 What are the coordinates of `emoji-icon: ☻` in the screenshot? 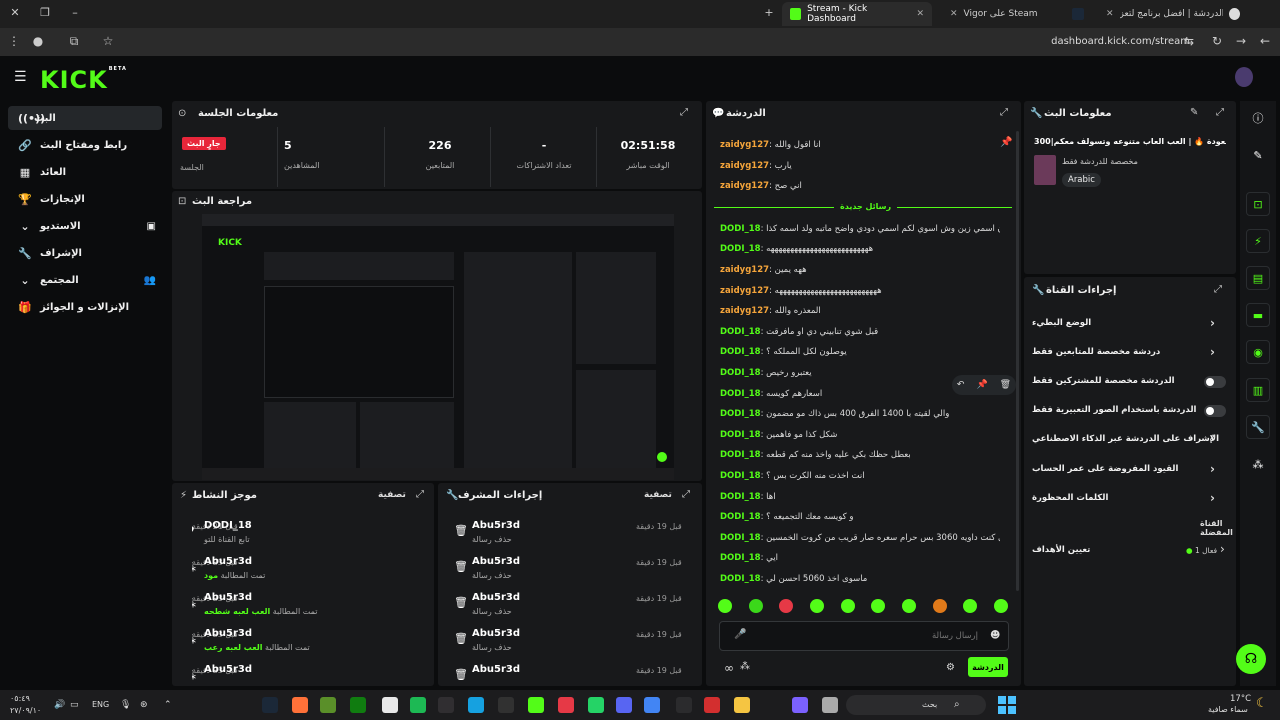 It's located at (995, 635).